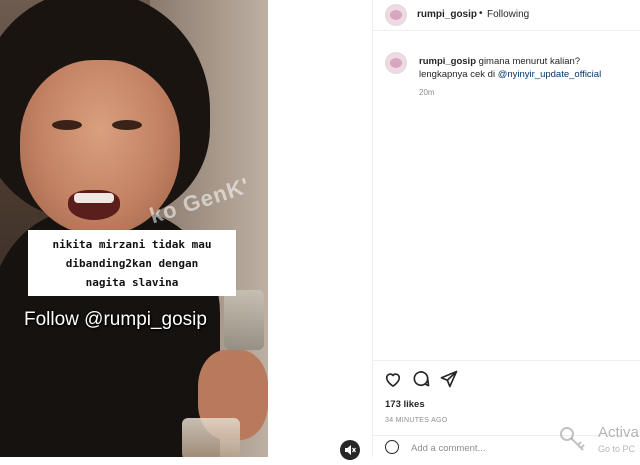 This screenshot has width=640, height=465. Describe the element at coordinates (67, 125) in the screenshot. I see `video-figure-eye-left` at that location.